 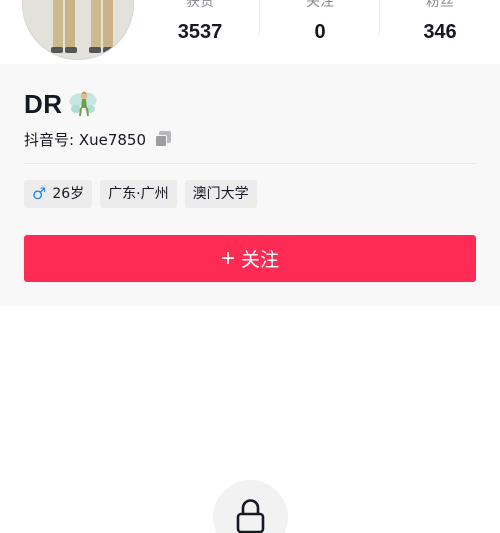 I want to click on douyin-id-row: 抖音号: Xue7850, so click(x=98, y=139).